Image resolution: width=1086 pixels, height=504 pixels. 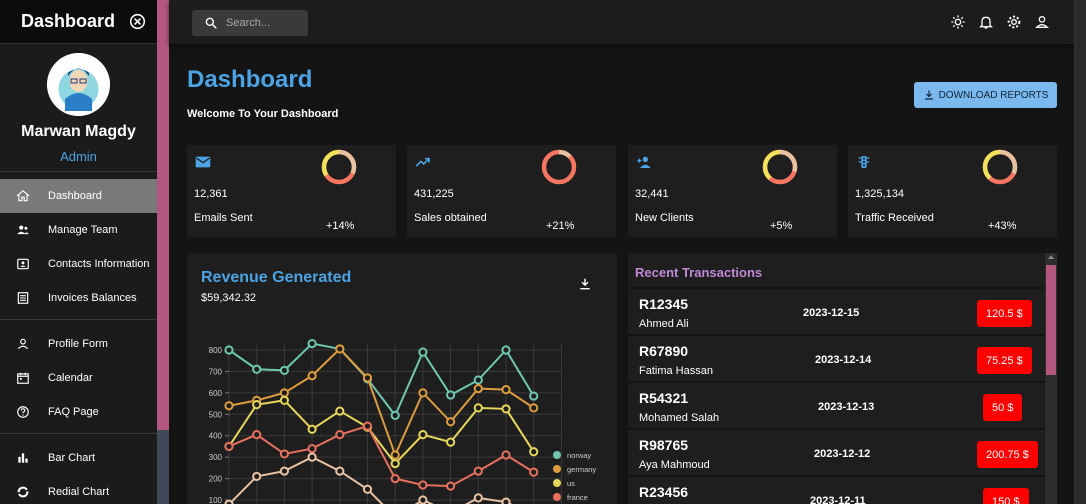 I want to click on transaction-row: R67890 Fatima Hassan 2023-12-14 75.25 $, so click(x=836, y=360).